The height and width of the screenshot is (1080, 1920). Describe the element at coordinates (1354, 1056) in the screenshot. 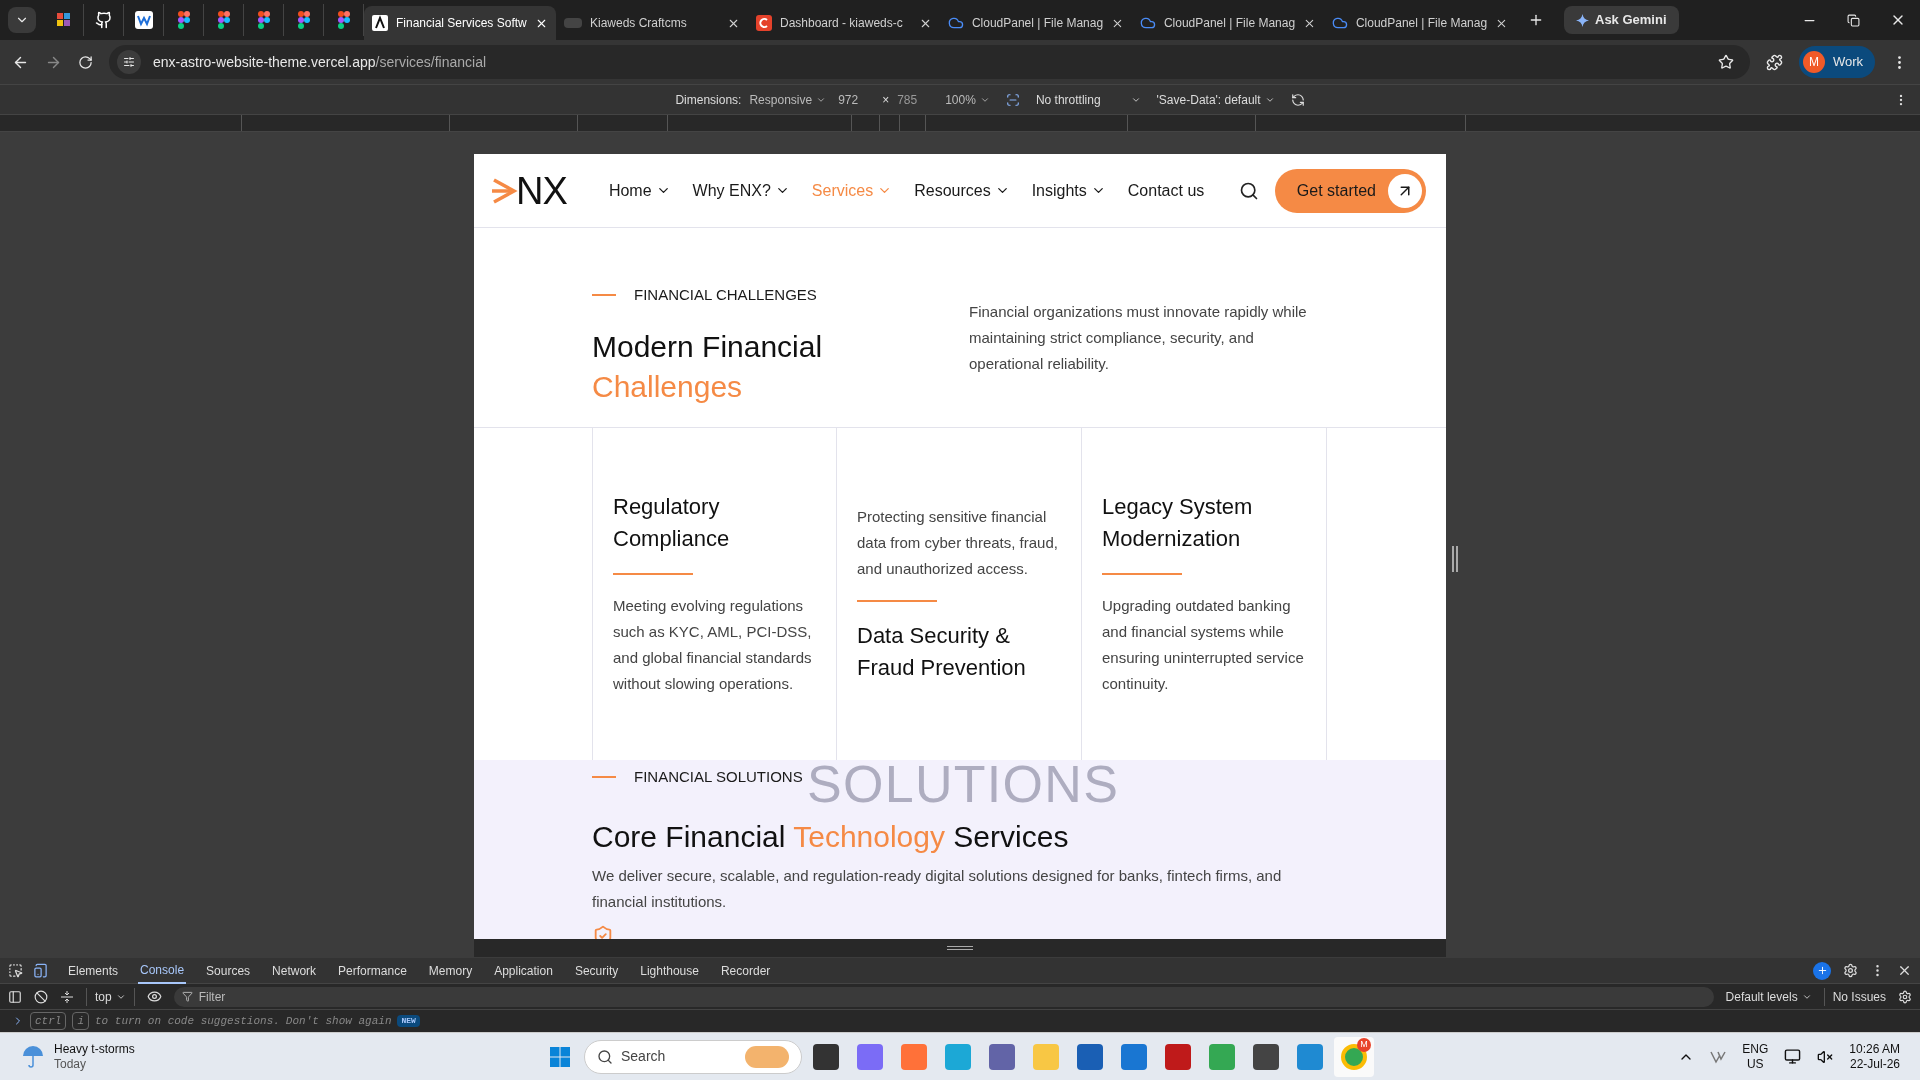

I see `chrome-profile-icon: M` at that location.